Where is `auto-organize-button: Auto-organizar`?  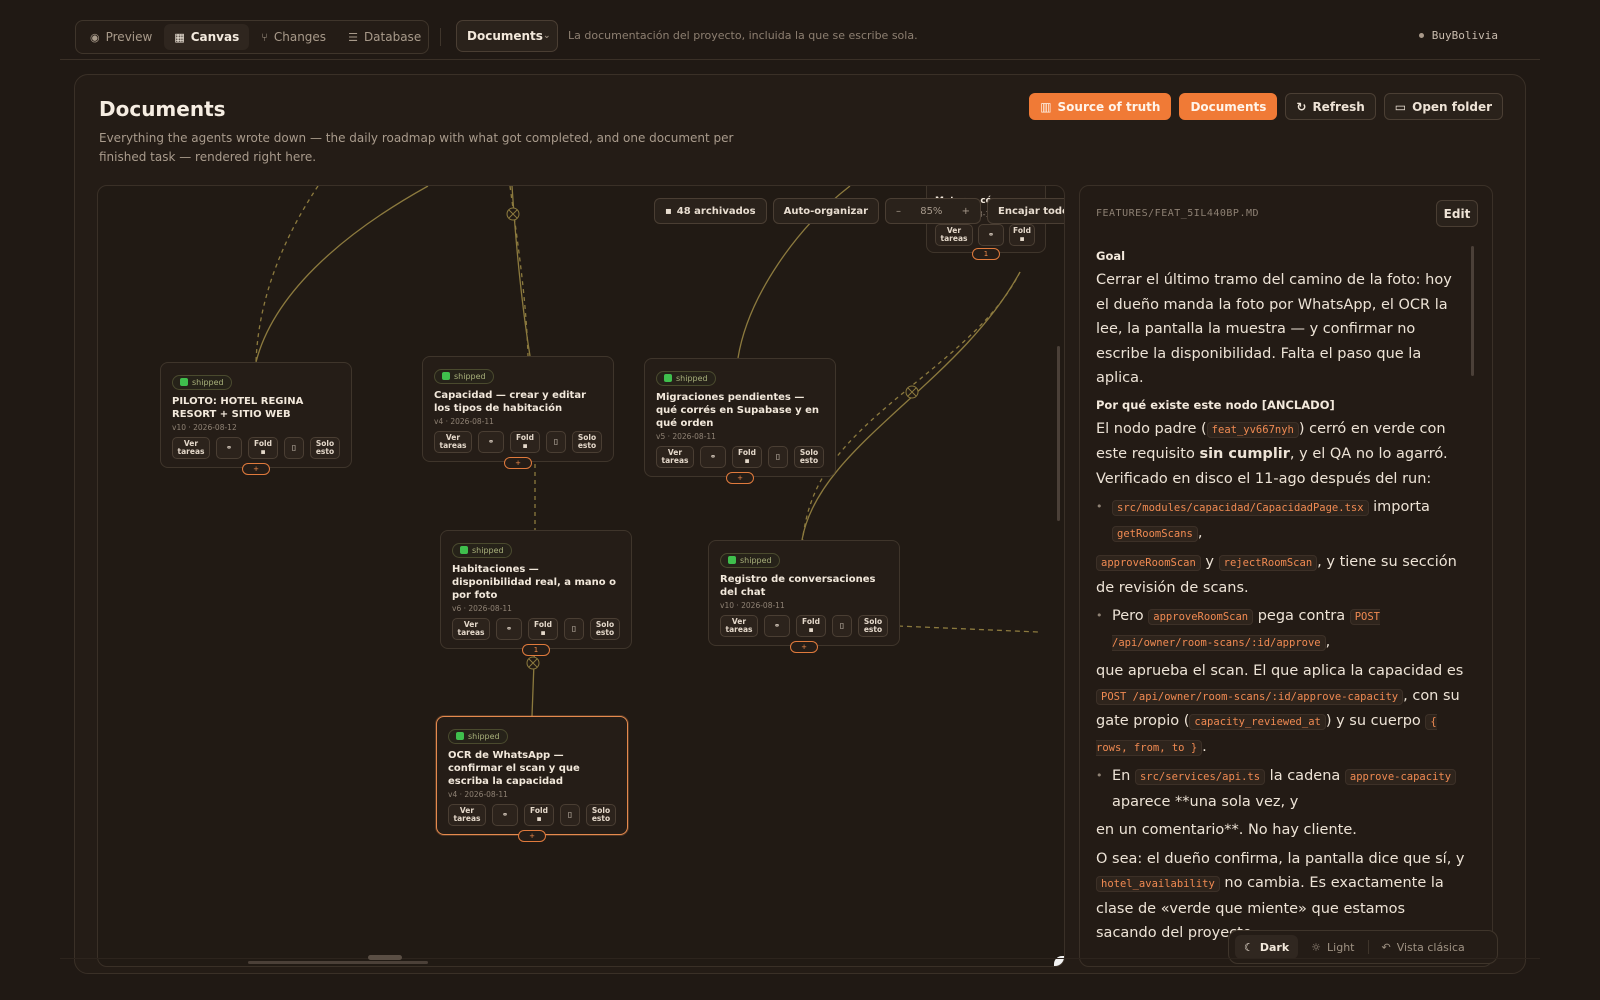 auto-organize-button: Auto-organizar is located at coordinates (826, 211).